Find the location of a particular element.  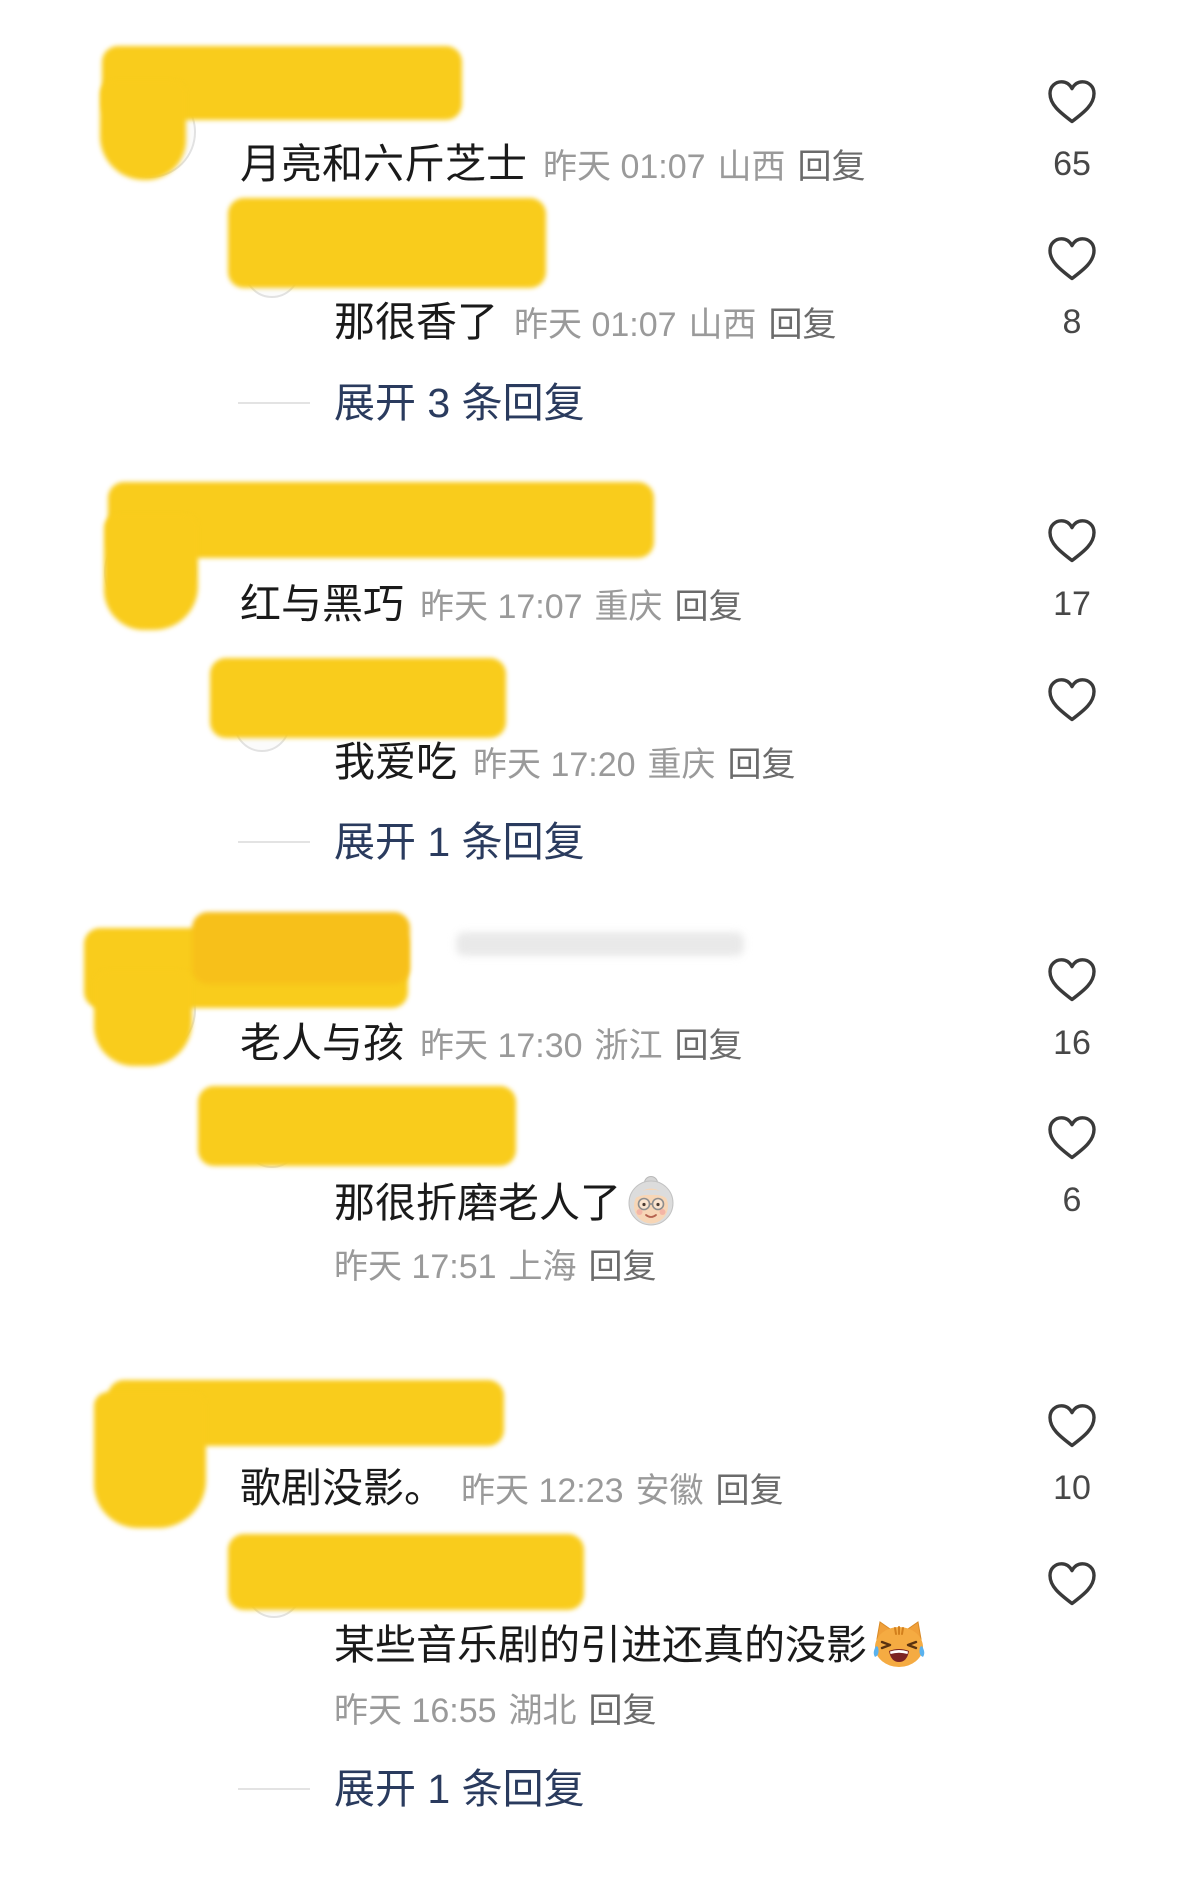

reply-text: 那很折磨老人了 is located at coordinates (477, 1203).